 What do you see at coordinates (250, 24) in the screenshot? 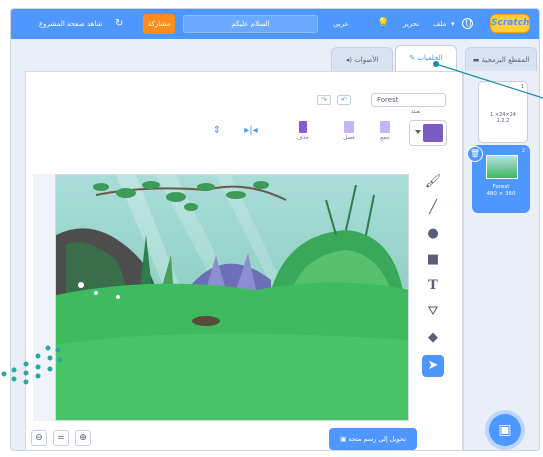
I see `project-title-input: السلام عليكم` at bounding box center [250, 24].